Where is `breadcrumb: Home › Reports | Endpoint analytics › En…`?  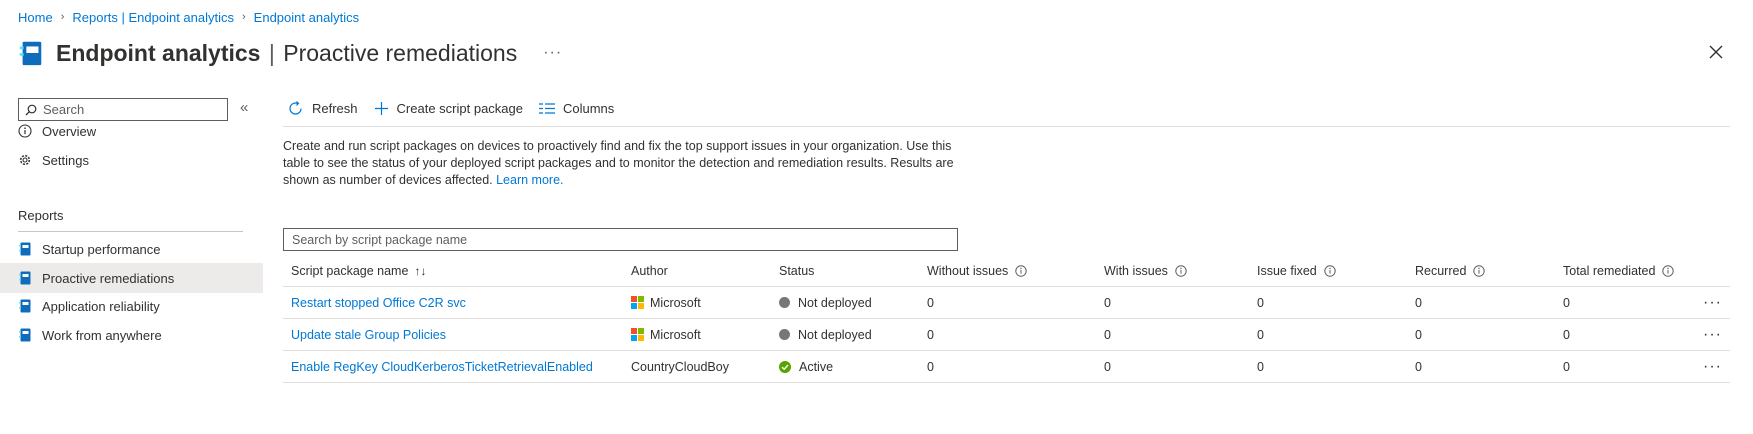
breadcrumb: Home › Reports | Endpoint analytics › En… is located at coordinates (188, 17).